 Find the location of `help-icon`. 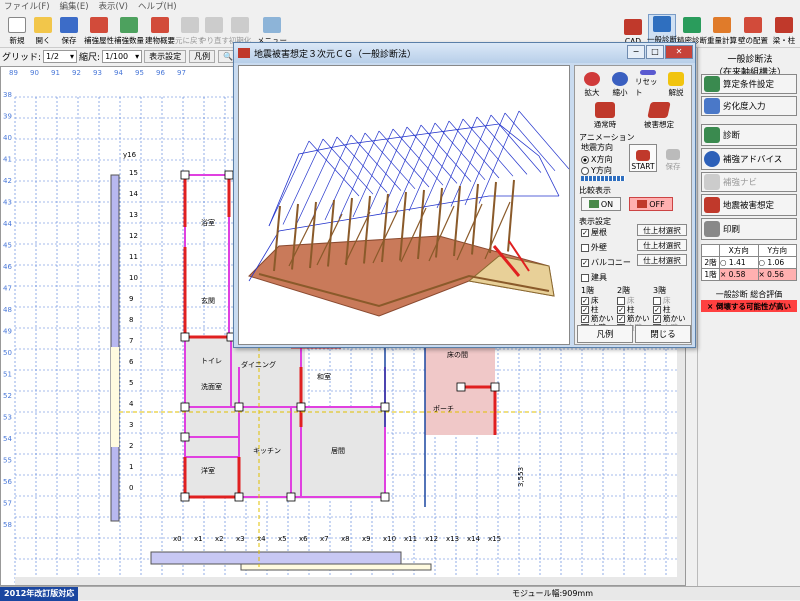

help-icon is located at coordinates (676, 79).